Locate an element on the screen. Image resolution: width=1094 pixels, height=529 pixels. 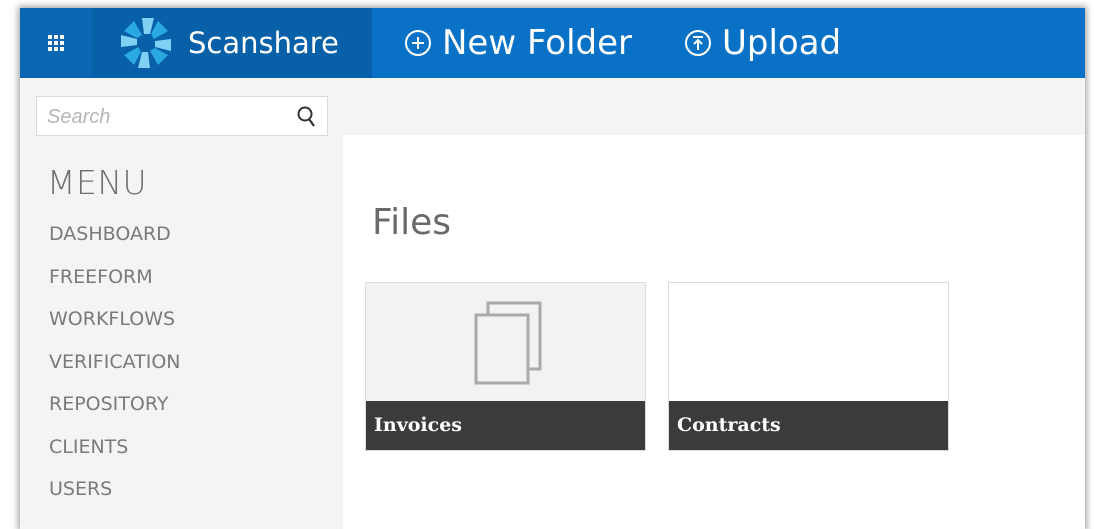
scanshare-logo-icon is located at coordinates (146, 43).